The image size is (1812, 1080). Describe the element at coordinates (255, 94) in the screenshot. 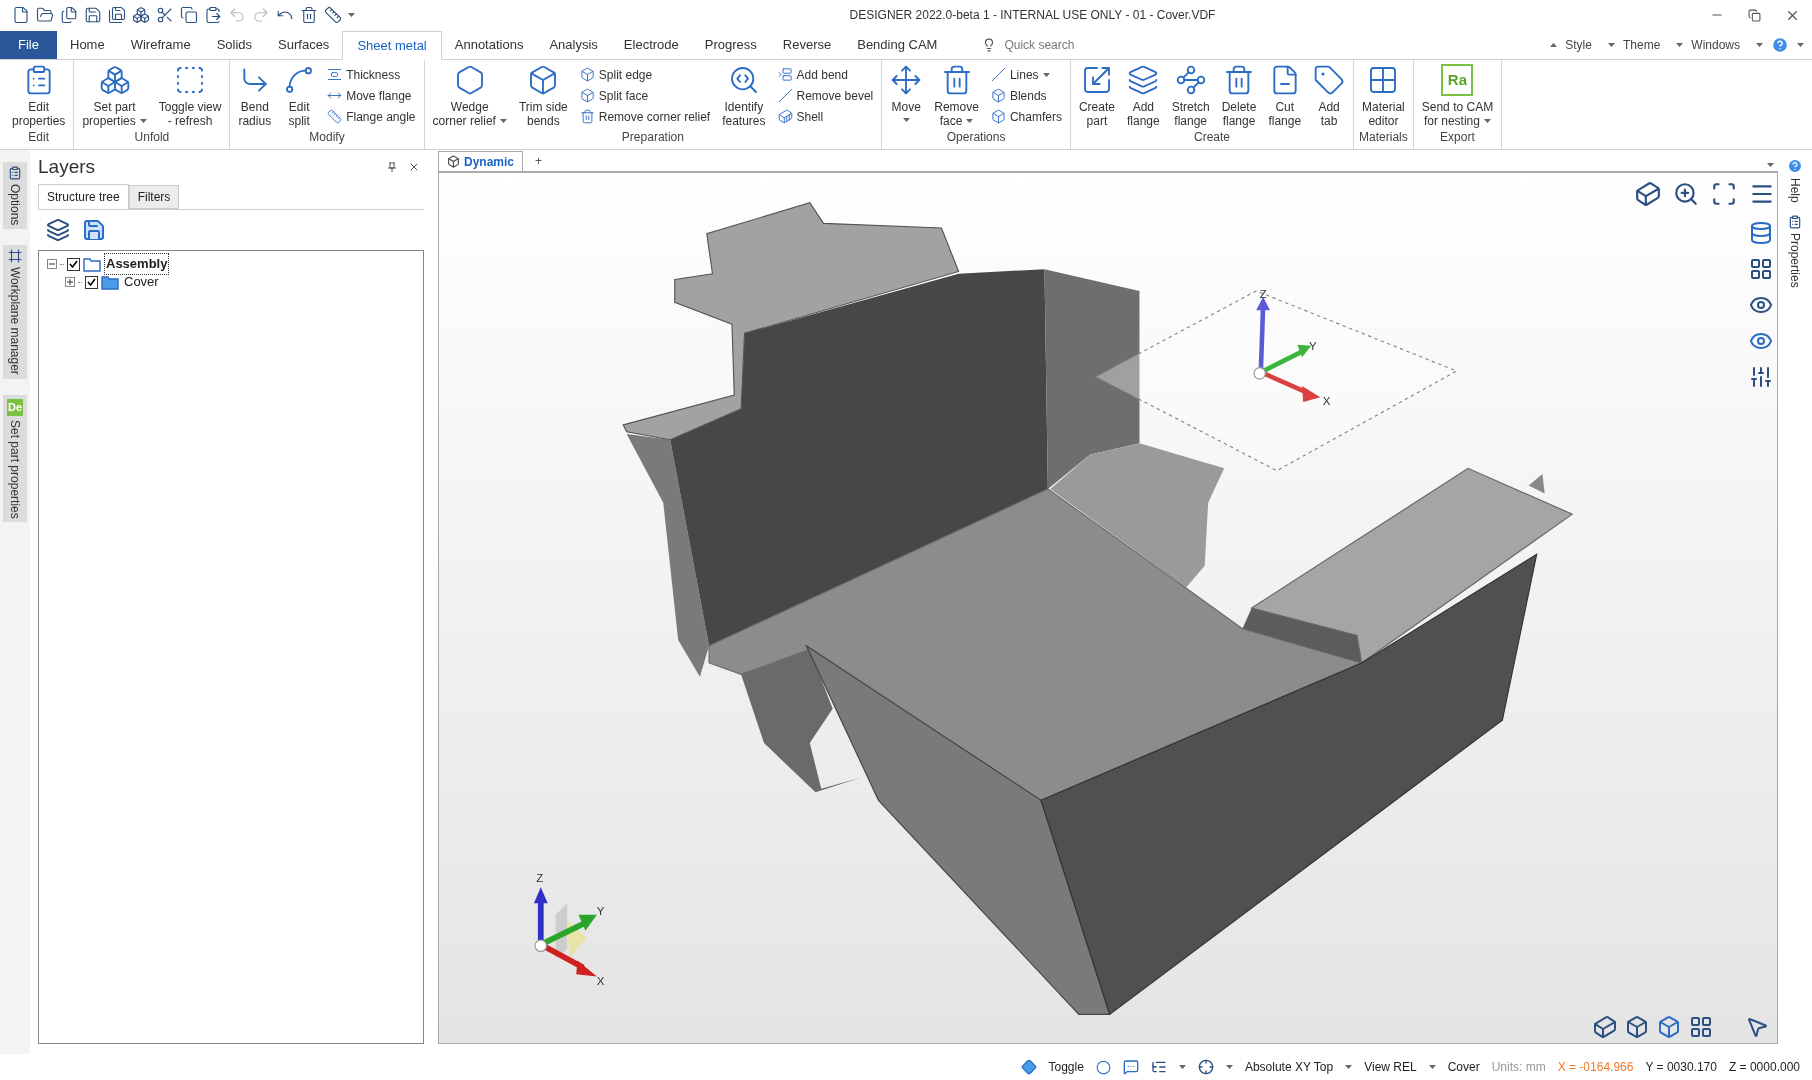

I see `ribbon-button: Bend radius` at that location.